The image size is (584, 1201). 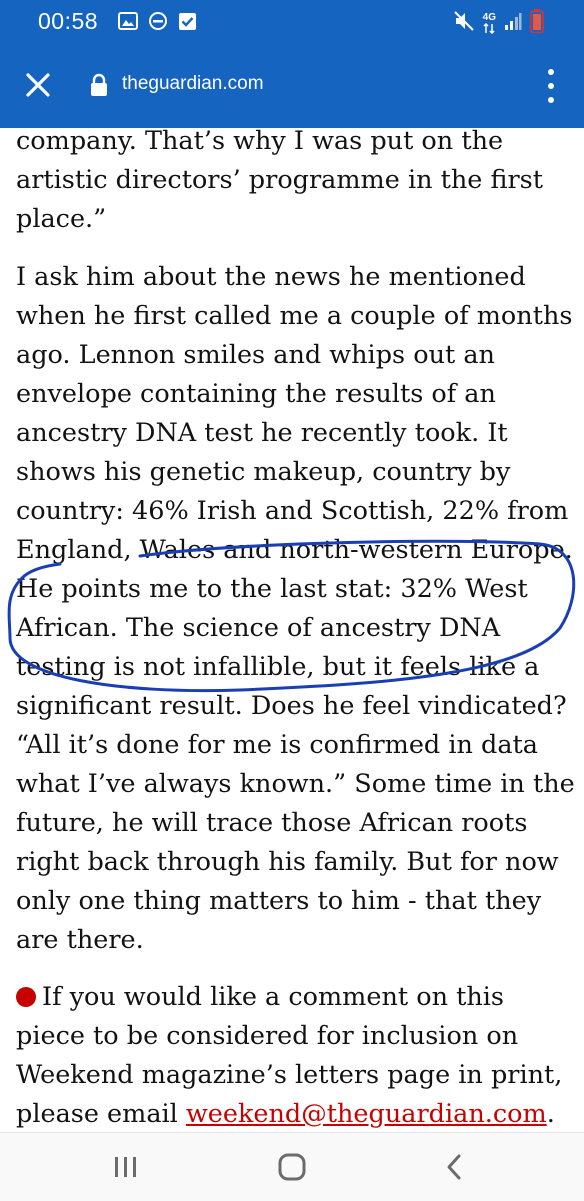 I want to click on back-icon, so click(x=454, y=1167).